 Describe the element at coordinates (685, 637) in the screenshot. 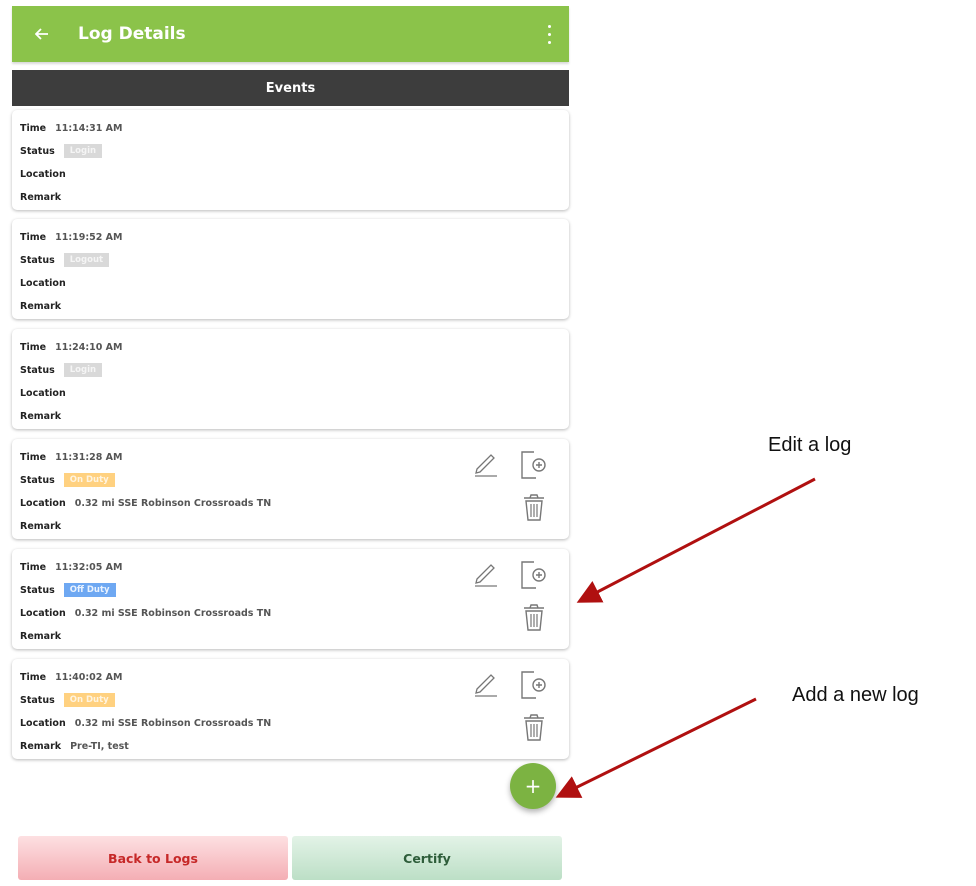

I see `annotation-arrows` at that location.